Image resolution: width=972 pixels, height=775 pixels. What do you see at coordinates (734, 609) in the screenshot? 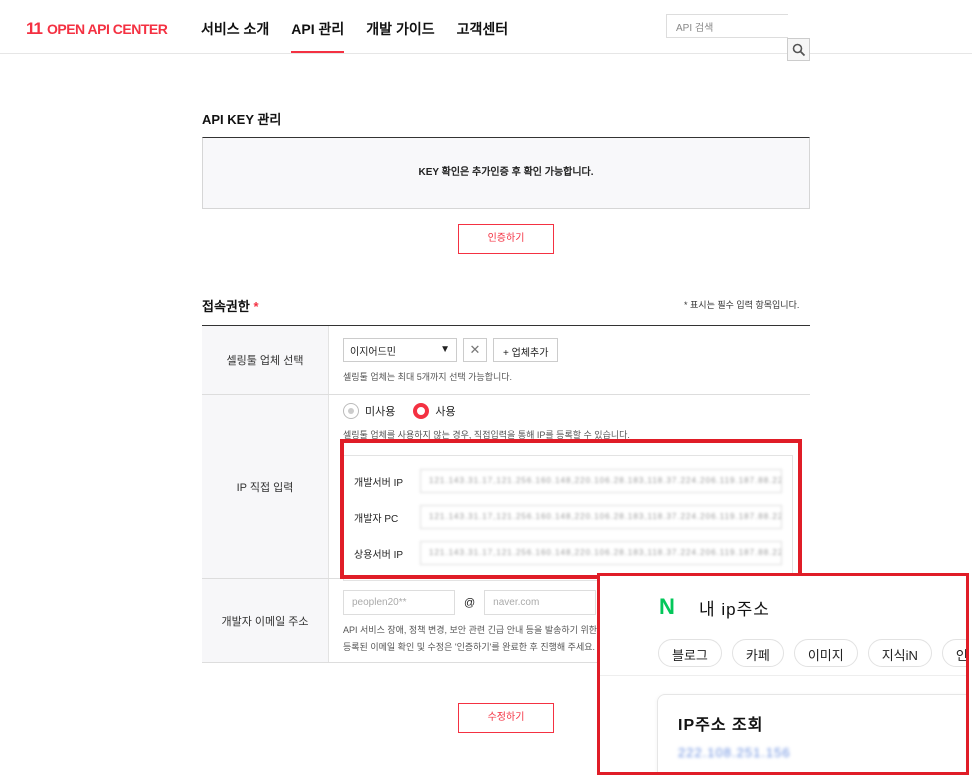
I see `popup-title: 내 ip주소` at bounding box center [734, 609].